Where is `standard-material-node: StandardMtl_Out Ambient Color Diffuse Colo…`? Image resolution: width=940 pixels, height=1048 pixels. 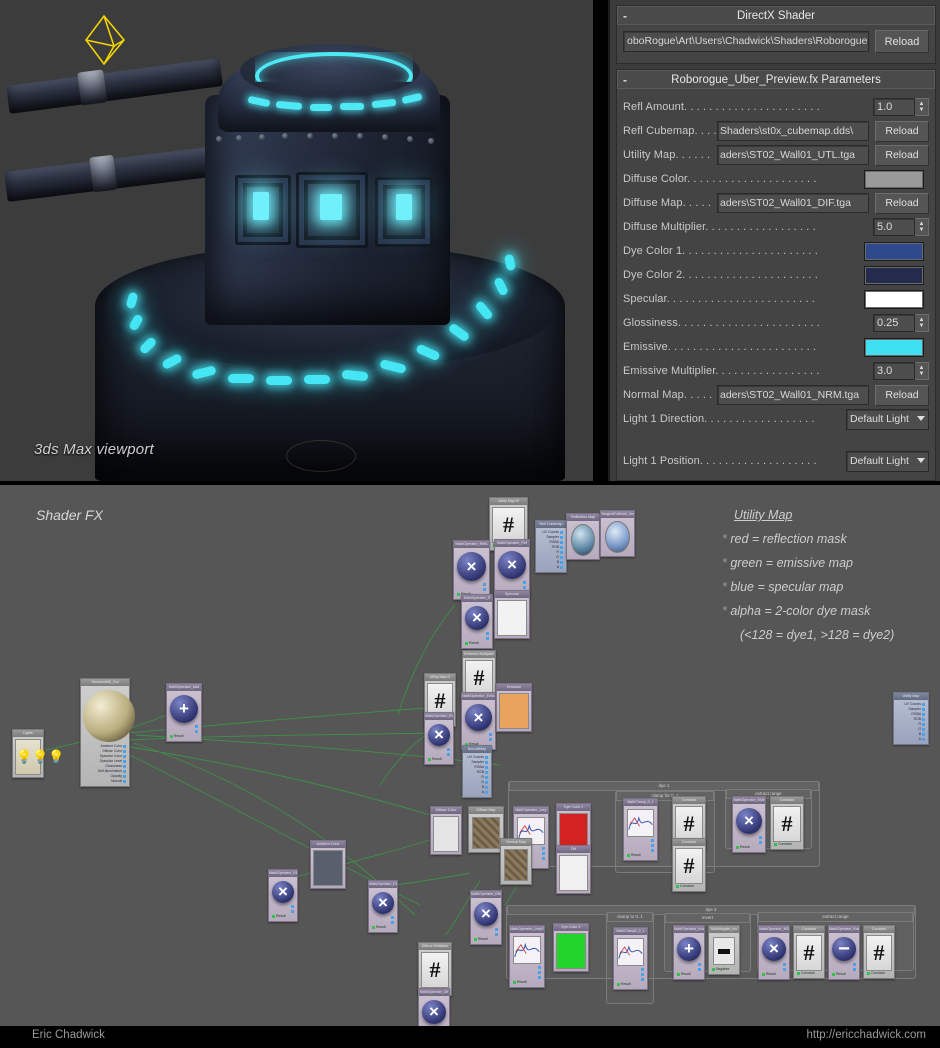
standard-material-node: StandardMtl_Out Ambient Color Diffuse Colo… is located at coordinates (107, 732).